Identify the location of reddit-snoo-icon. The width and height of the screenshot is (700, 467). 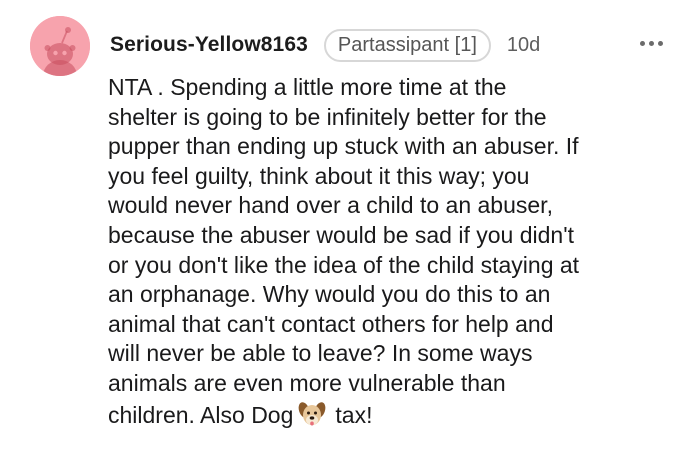
(60, 46).